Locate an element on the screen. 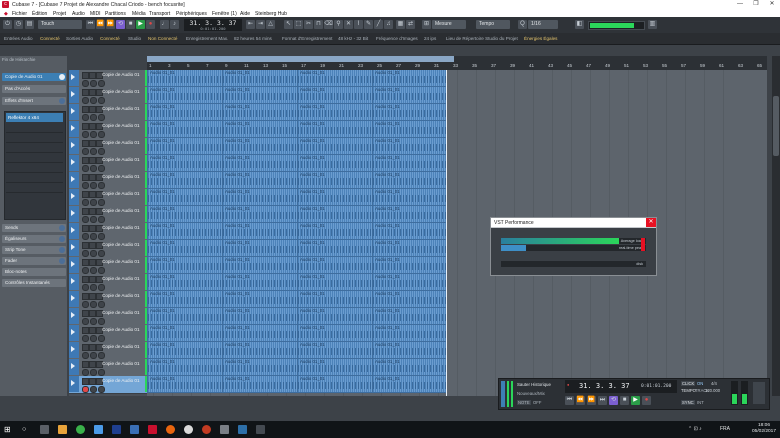  color-picker-icon: ◧ is located at coordinates (579, 24).